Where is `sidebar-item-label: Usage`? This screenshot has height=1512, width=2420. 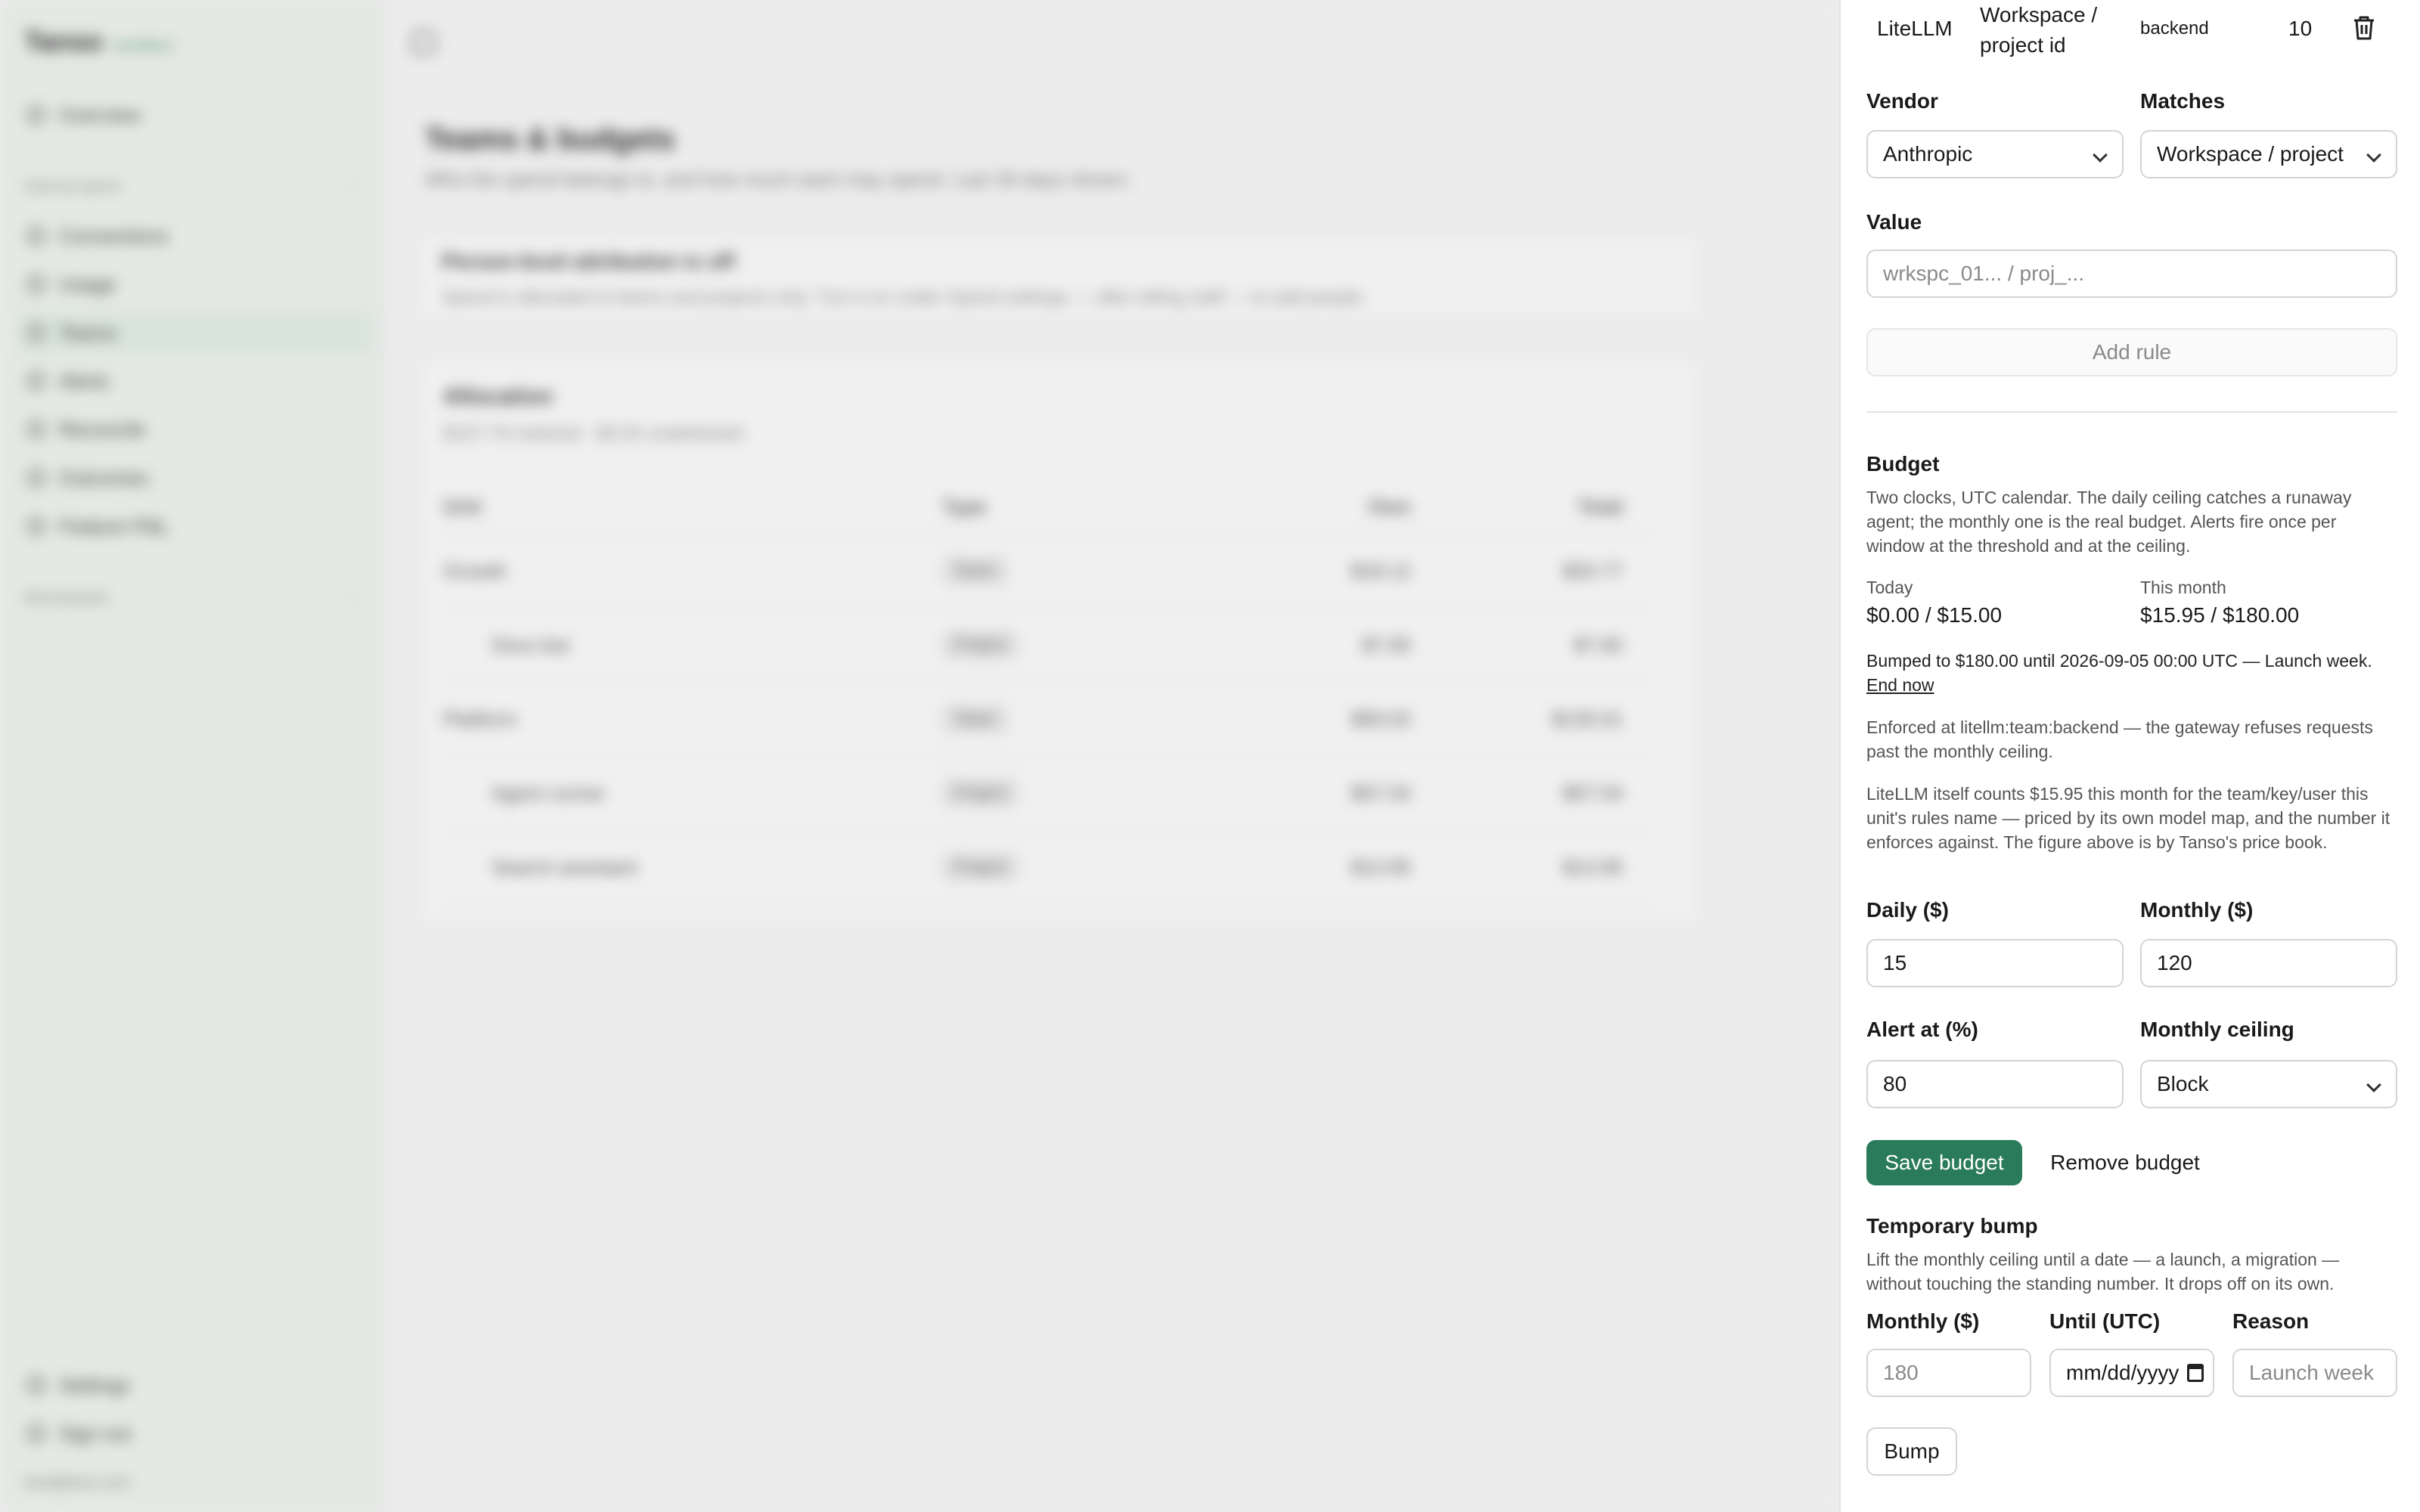 sidebar-item-label: Usage is located at coordinates (87, 284).